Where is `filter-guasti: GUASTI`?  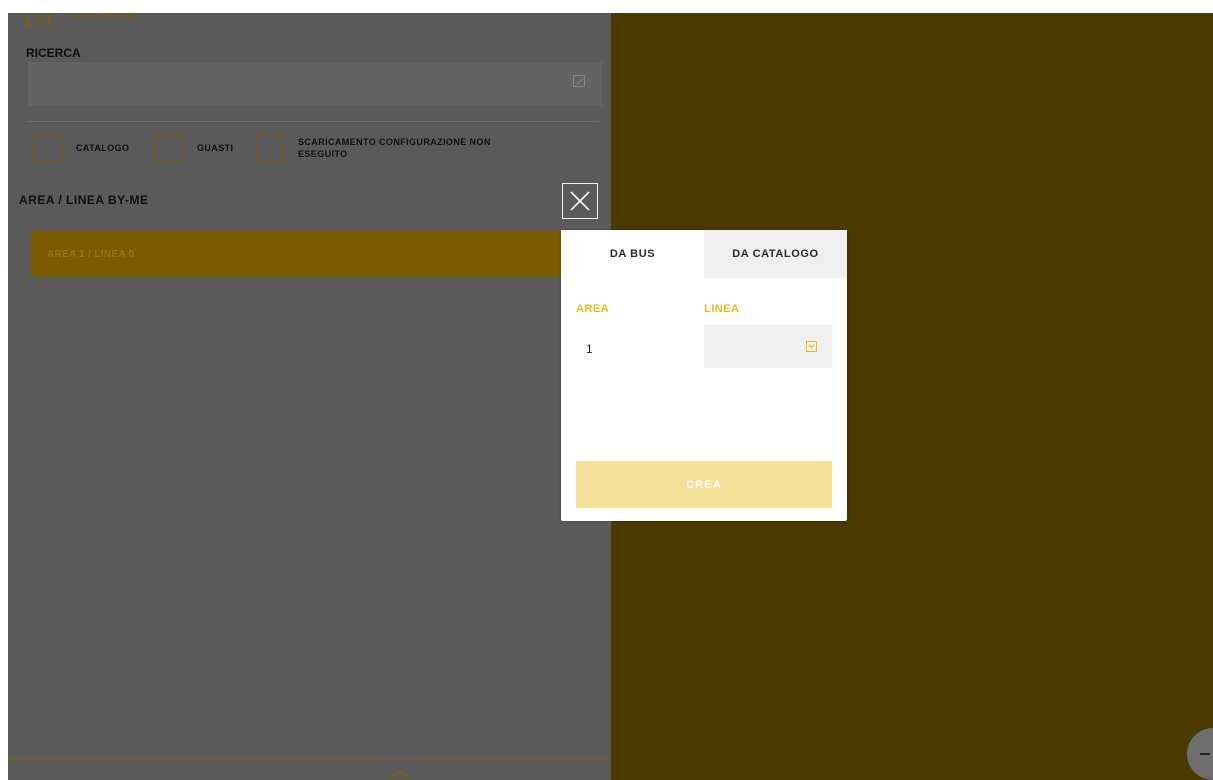
filter-guasti: GUASTI is located at coordinates (194, 148).